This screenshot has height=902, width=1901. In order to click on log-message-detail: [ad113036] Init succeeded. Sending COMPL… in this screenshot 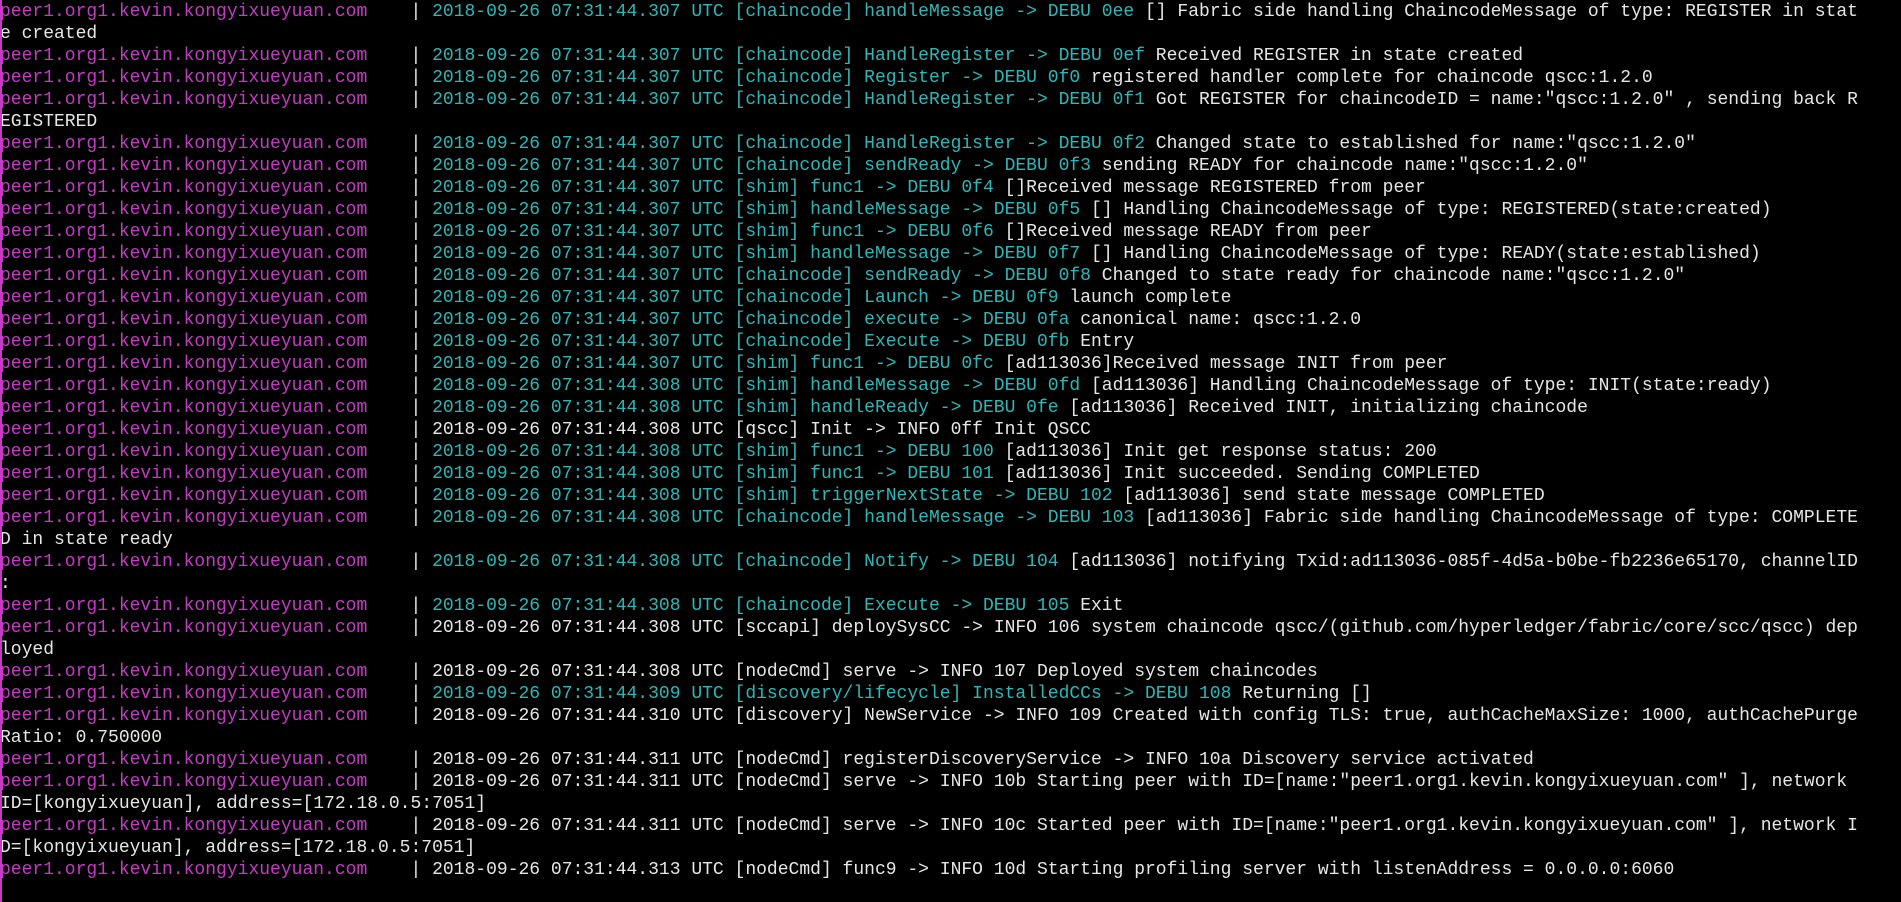, I will do `click(1236, 474)`.